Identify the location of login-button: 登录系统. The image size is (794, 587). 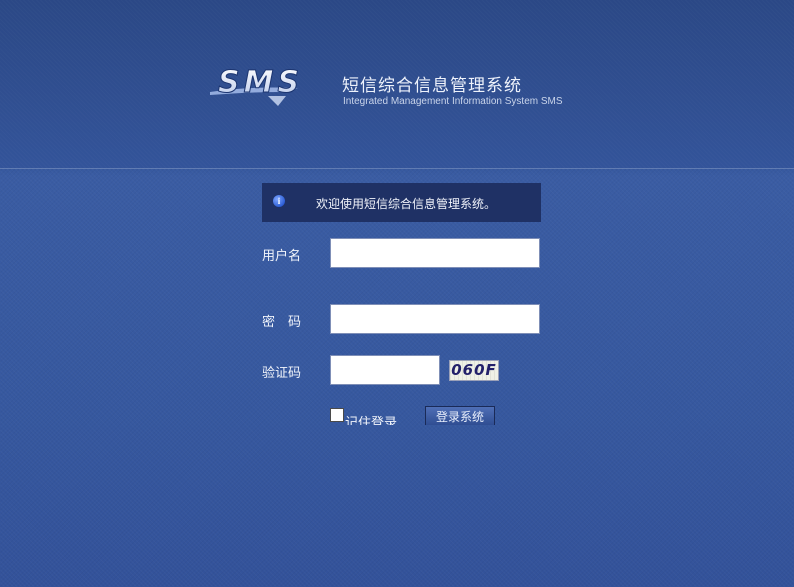
(460, 415).